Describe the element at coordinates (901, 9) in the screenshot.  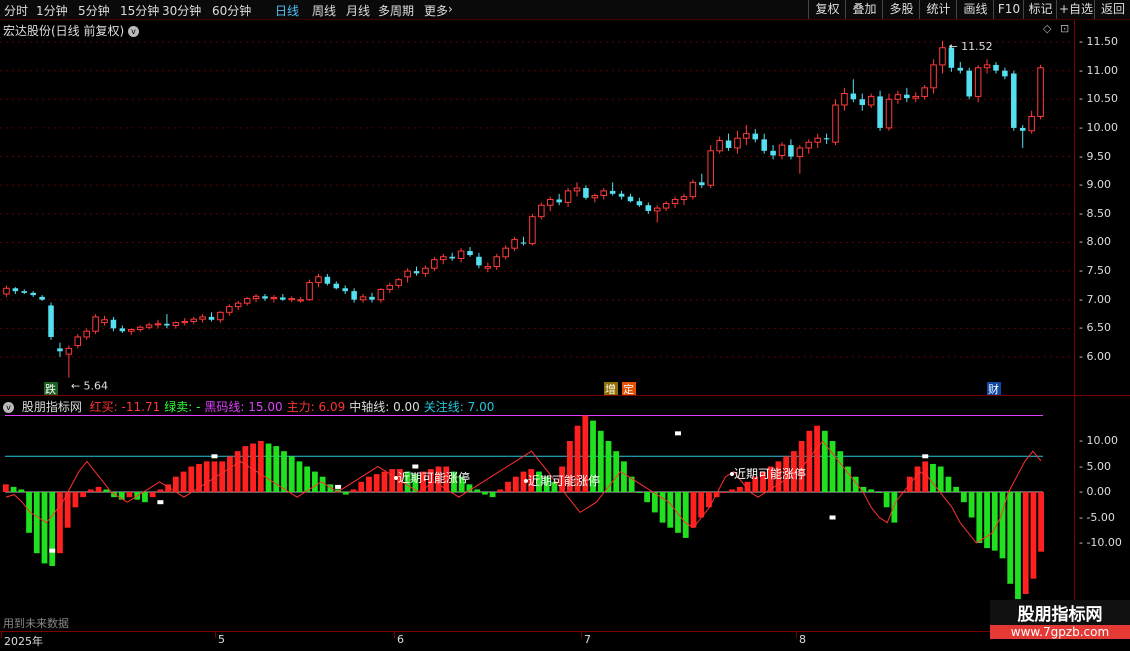
I see `toolbar-button-2: 多股` at that location.